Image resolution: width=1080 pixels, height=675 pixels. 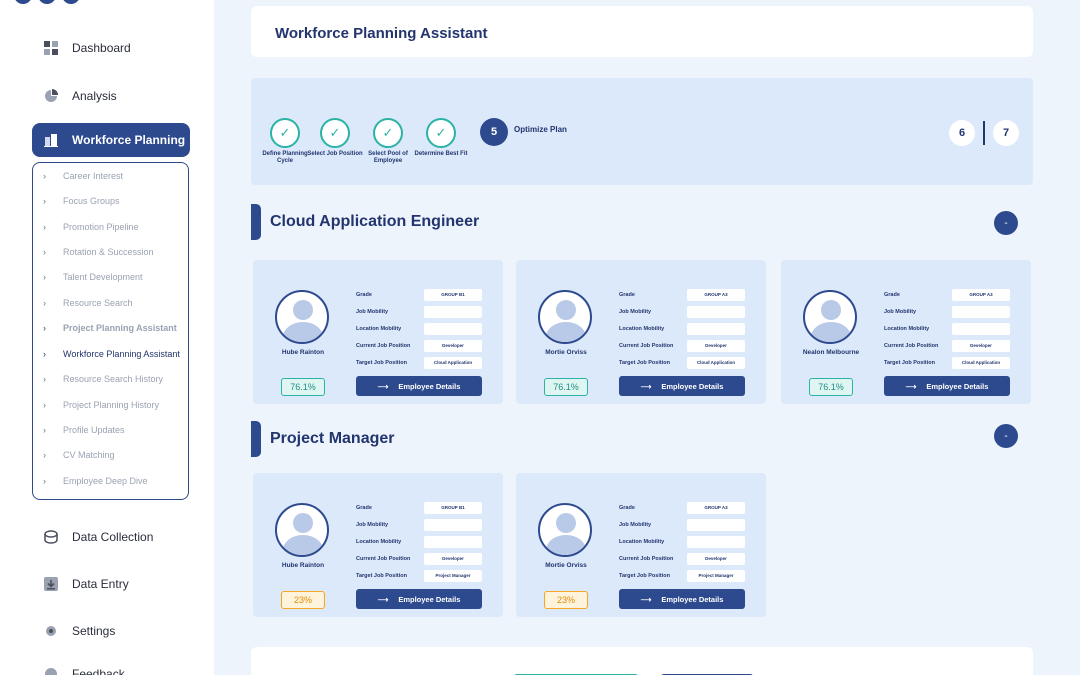 What do you see at coordinates (303, 600) in the screenshot?
I see `match-score-badge: 23%` at bounding box center [303, 600].